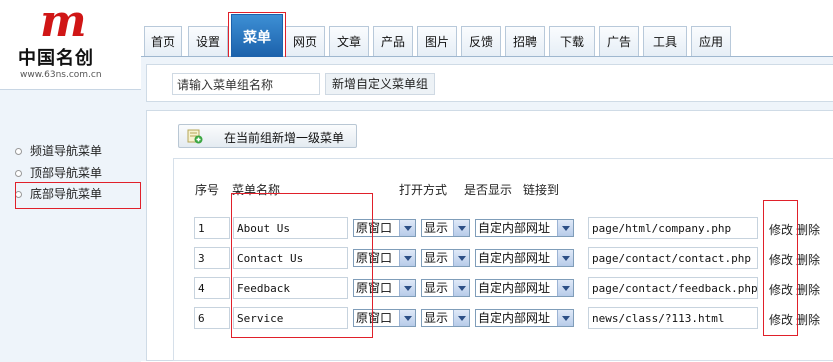  Describe the element at coordinates (619, 41) in the screenshot. I see `tab-ads: 广告` at that location.